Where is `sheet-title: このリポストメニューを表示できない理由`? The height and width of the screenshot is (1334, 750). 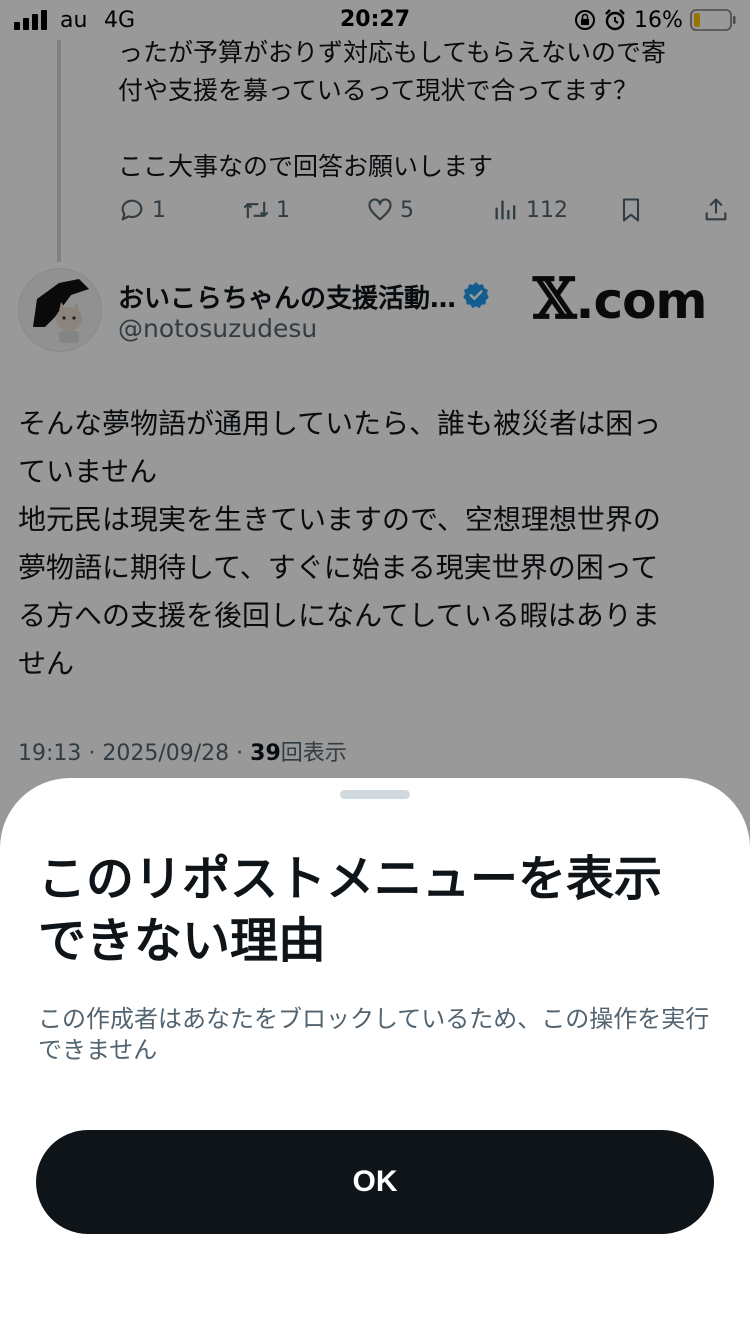 sheet-title: このリポストメニューを表示できない理由 is located at coordinates (350, 910).